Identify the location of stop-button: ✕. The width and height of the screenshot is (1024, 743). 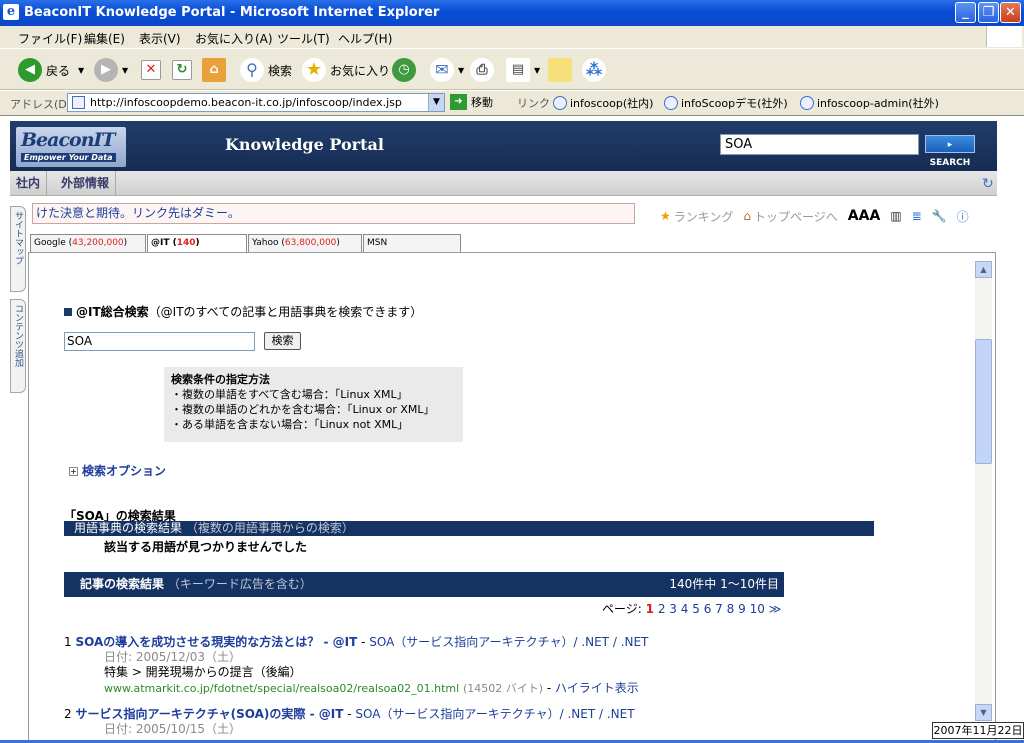
(153, 70).